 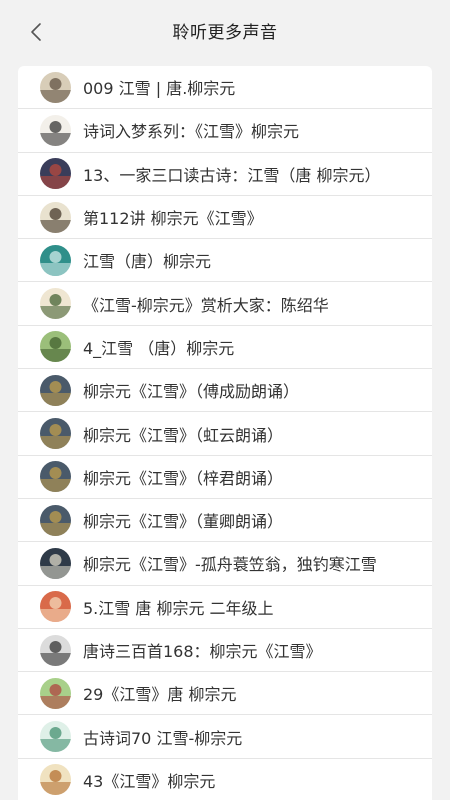 I want to click on list-item-title: 《江雪-柳宗元》赏析大家：陈绍华, so click(x=206, y=305).